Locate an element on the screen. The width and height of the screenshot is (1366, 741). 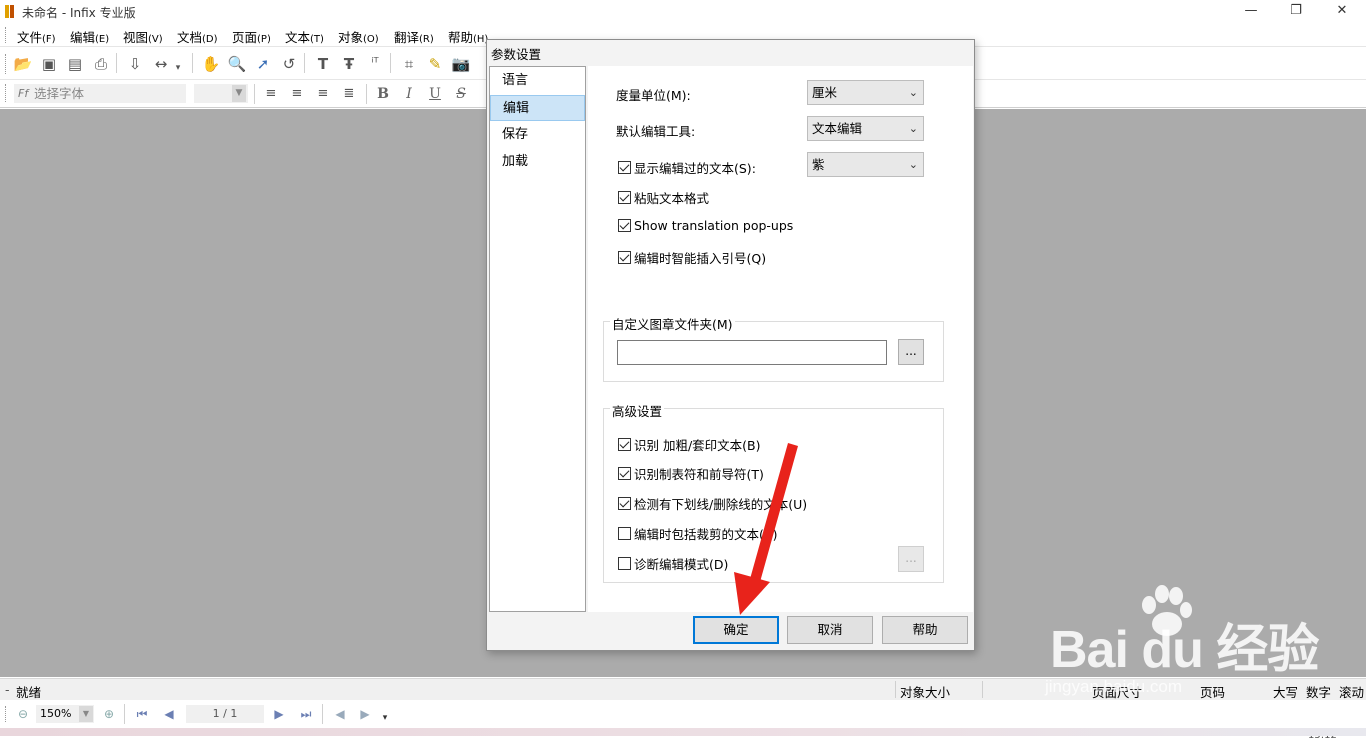
menu-view: 视图(V) is located at coordinates (143, 36).